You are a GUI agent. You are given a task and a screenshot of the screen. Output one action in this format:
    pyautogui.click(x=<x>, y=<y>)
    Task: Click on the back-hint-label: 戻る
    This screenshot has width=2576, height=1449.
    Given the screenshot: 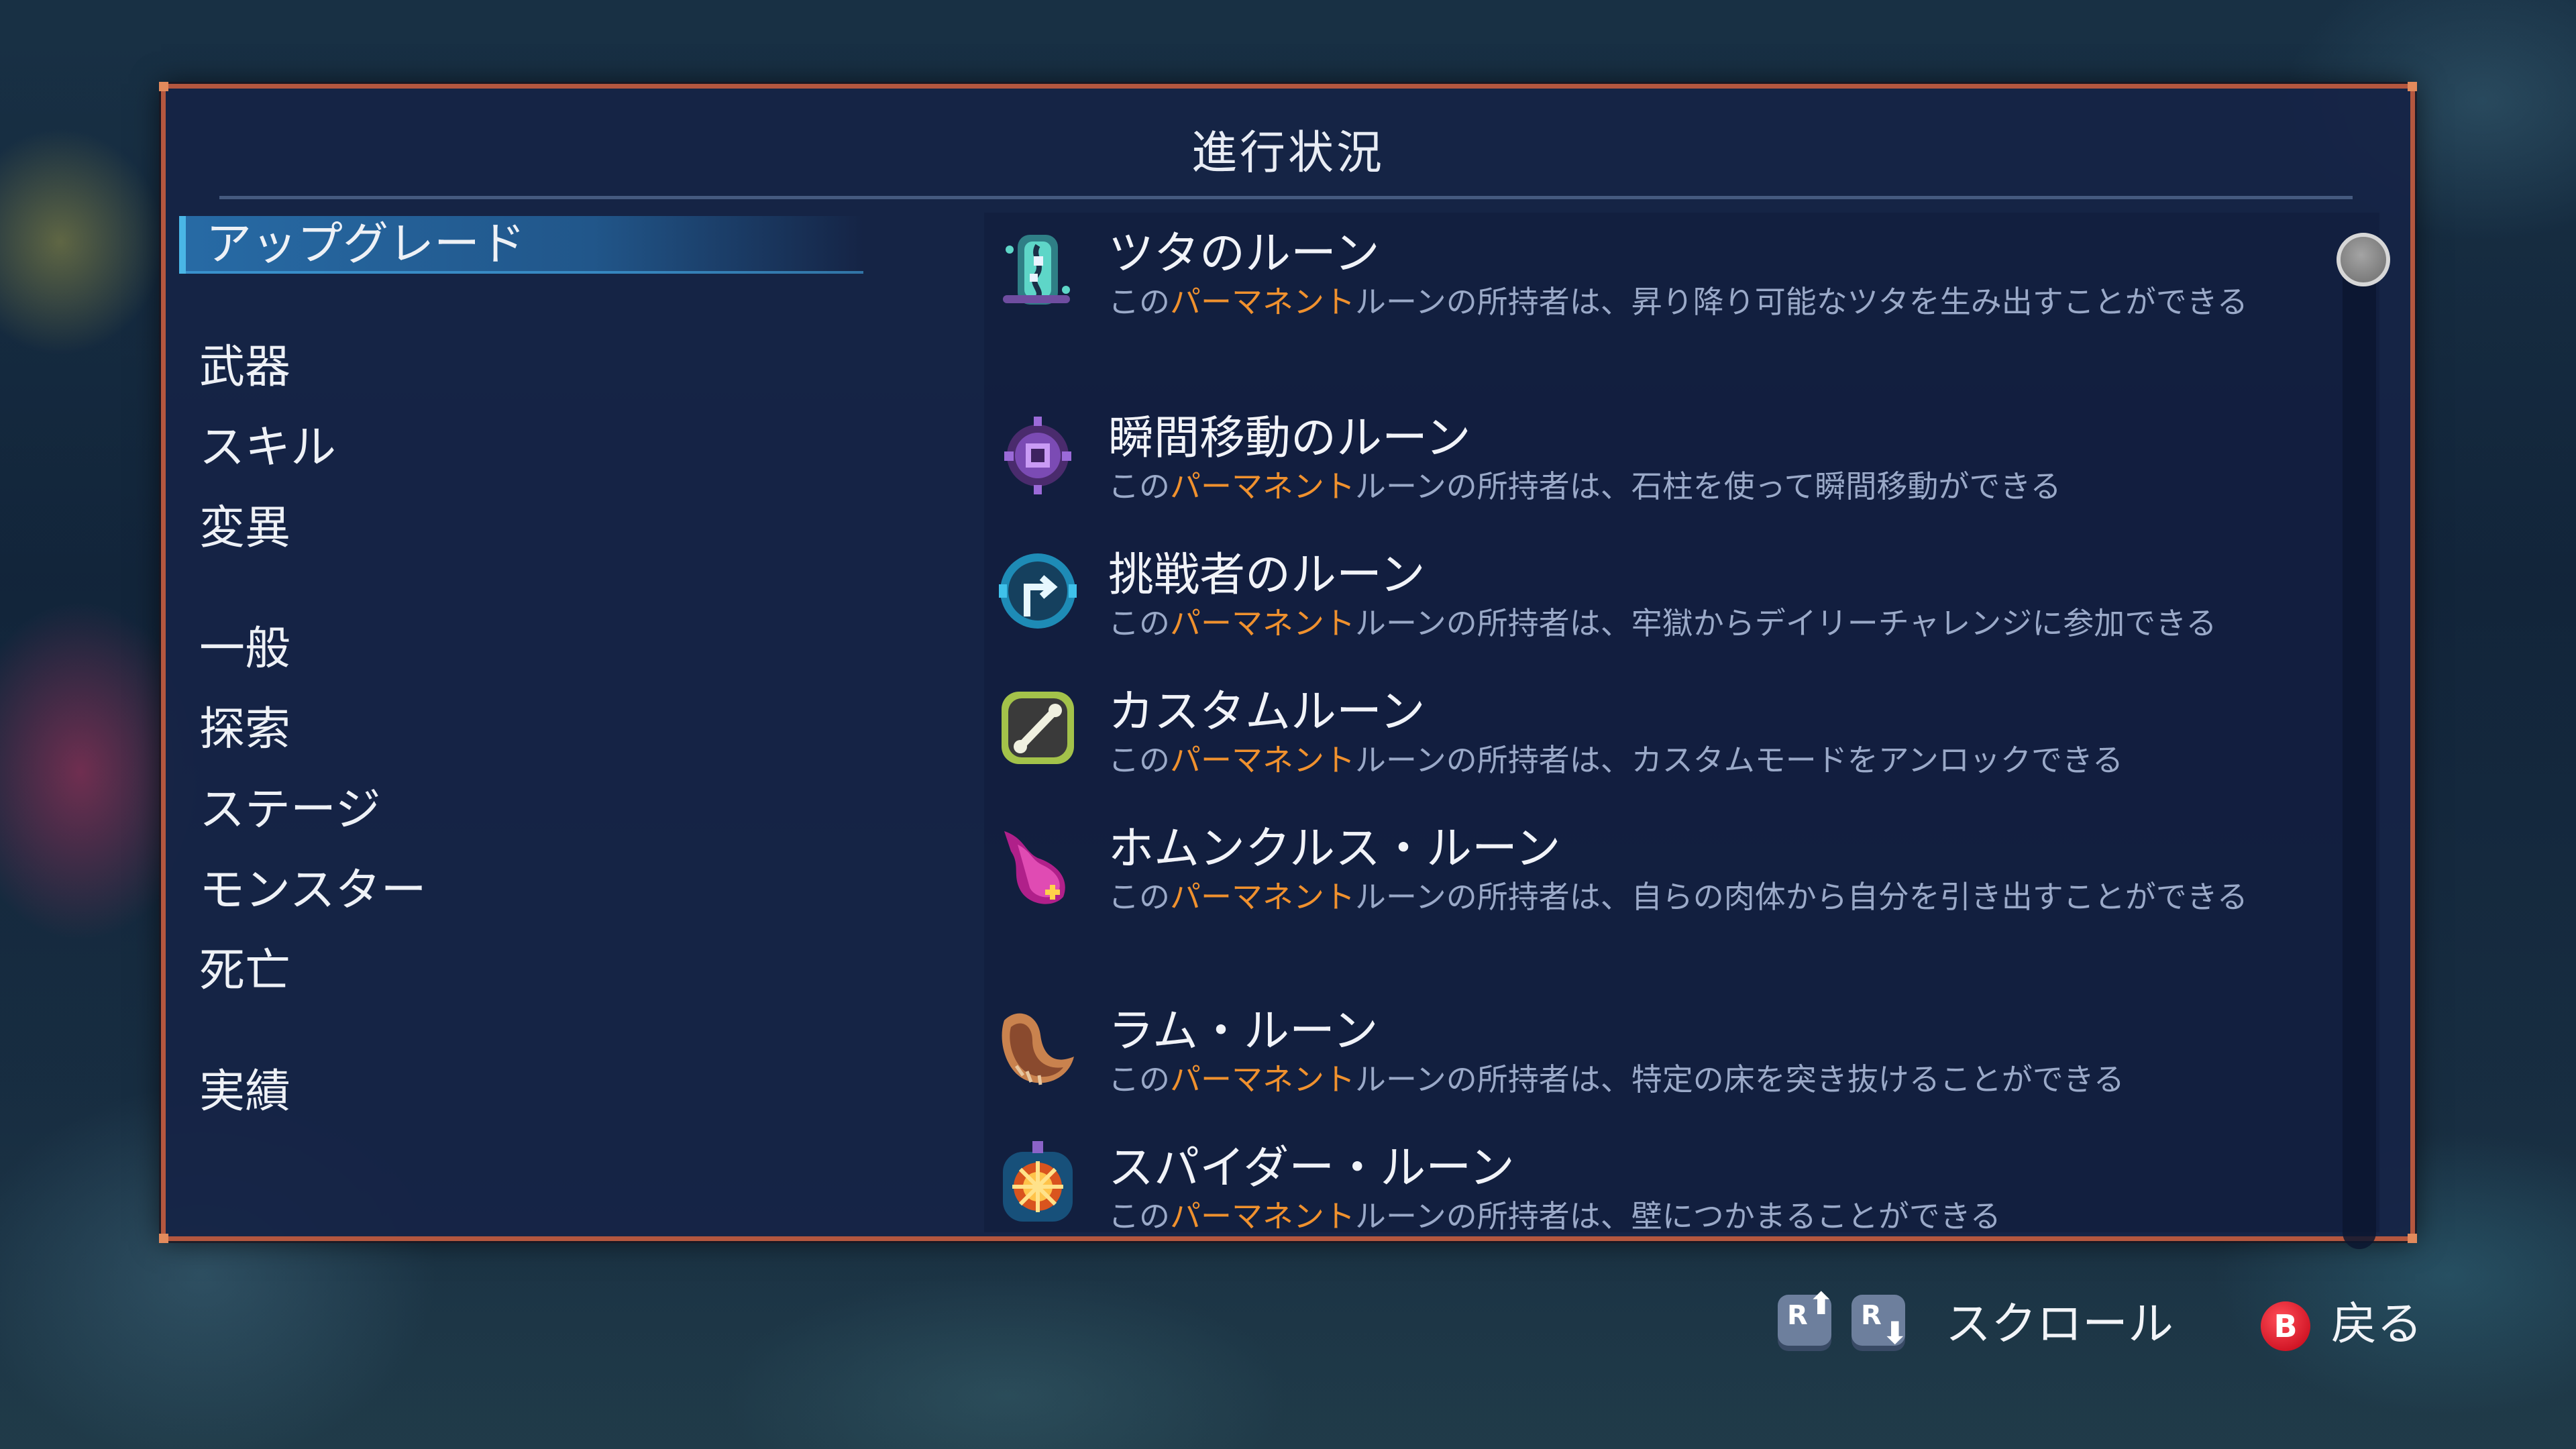 What is the action you would take?
    pyautogui.click(x=2376, y=1325)
    